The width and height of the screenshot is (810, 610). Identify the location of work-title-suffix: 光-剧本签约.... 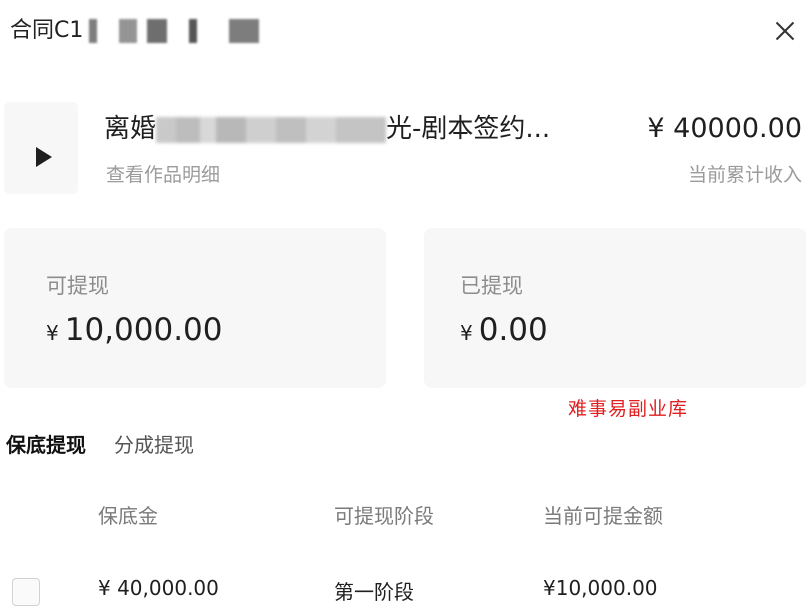
(468, 129).